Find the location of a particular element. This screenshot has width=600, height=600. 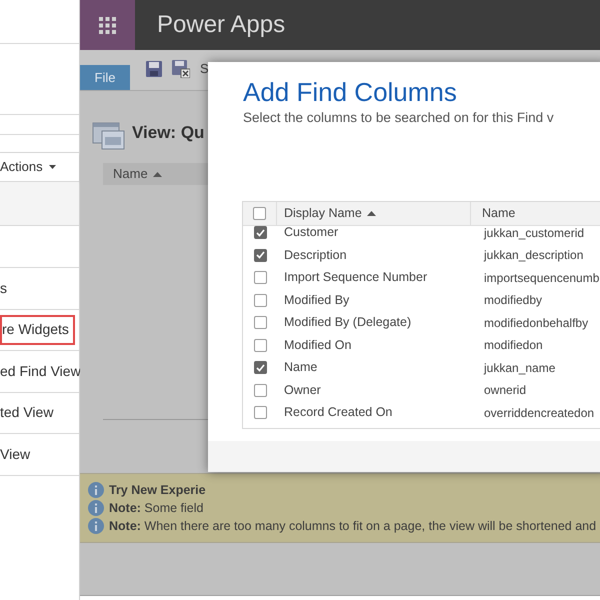

table-cell-text: modifiedby is located at coordinates (513, 300).